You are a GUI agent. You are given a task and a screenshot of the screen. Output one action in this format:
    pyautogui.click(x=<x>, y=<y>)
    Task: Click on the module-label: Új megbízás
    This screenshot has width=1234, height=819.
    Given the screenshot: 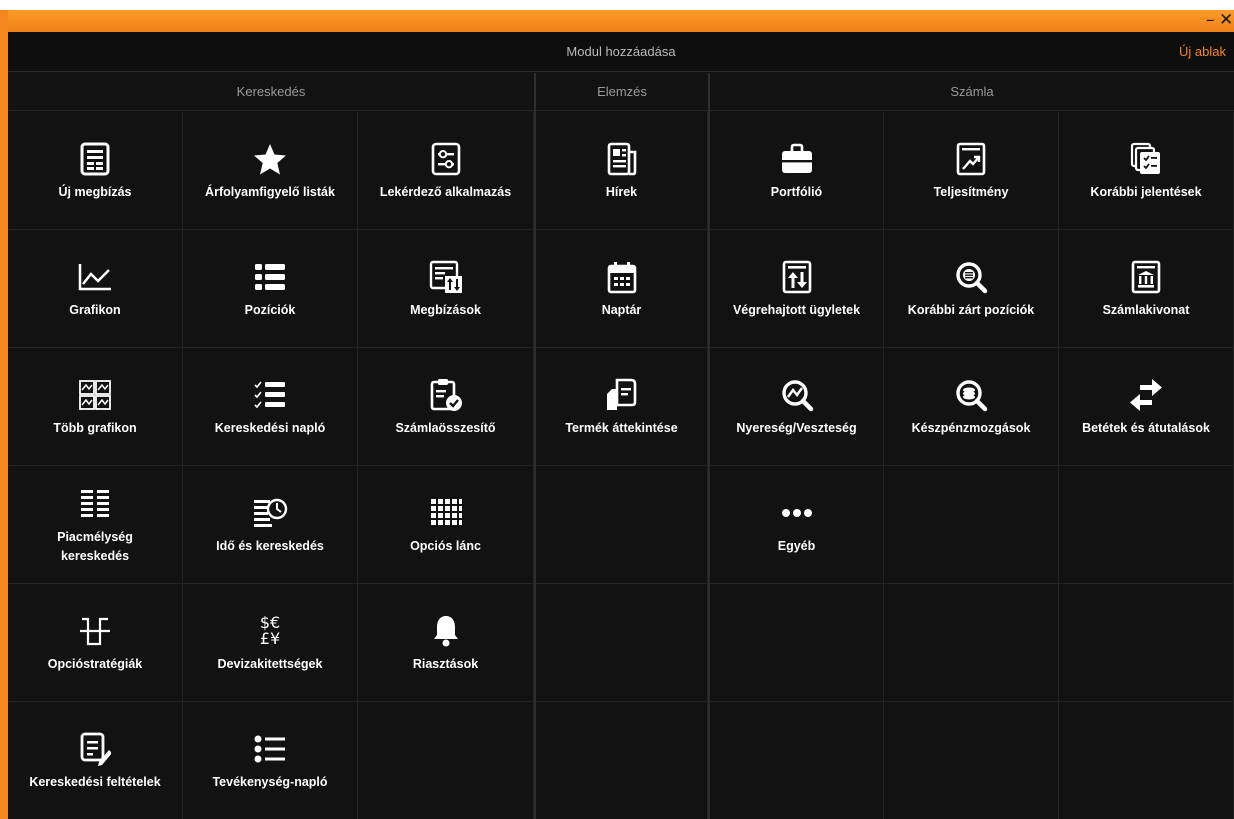 What is the action you would take?
    pyautogui.click(x=95, y=192)
    